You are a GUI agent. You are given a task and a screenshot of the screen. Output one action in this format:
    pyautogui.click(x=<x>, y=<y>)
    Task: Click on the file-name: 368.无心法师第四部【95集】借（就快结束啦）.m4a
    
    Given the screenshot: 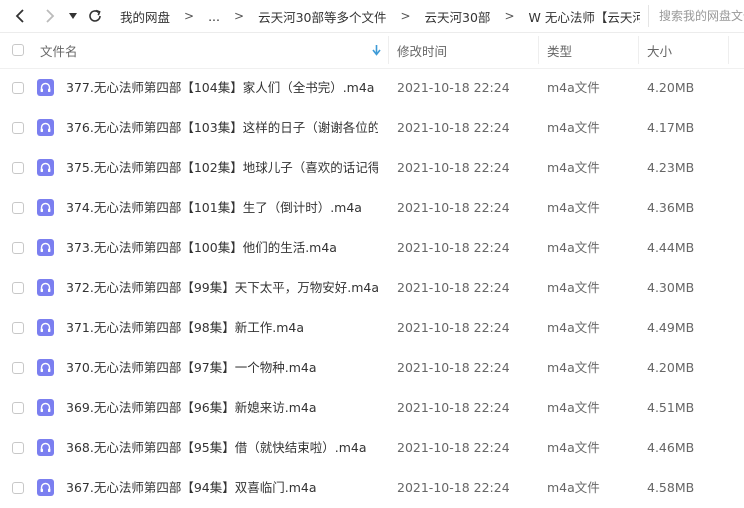 What is the action you would take?
    pyautogui.click(x=222, y=448)
    